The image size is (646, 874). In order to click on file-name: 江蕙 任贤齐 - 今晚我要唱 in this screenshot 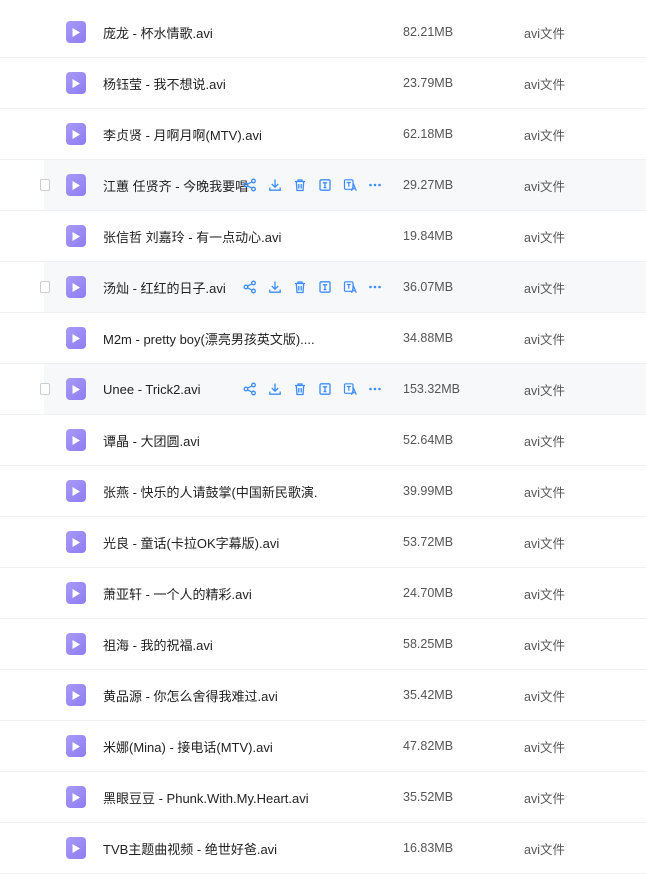, I will do `click(175, 185)`.